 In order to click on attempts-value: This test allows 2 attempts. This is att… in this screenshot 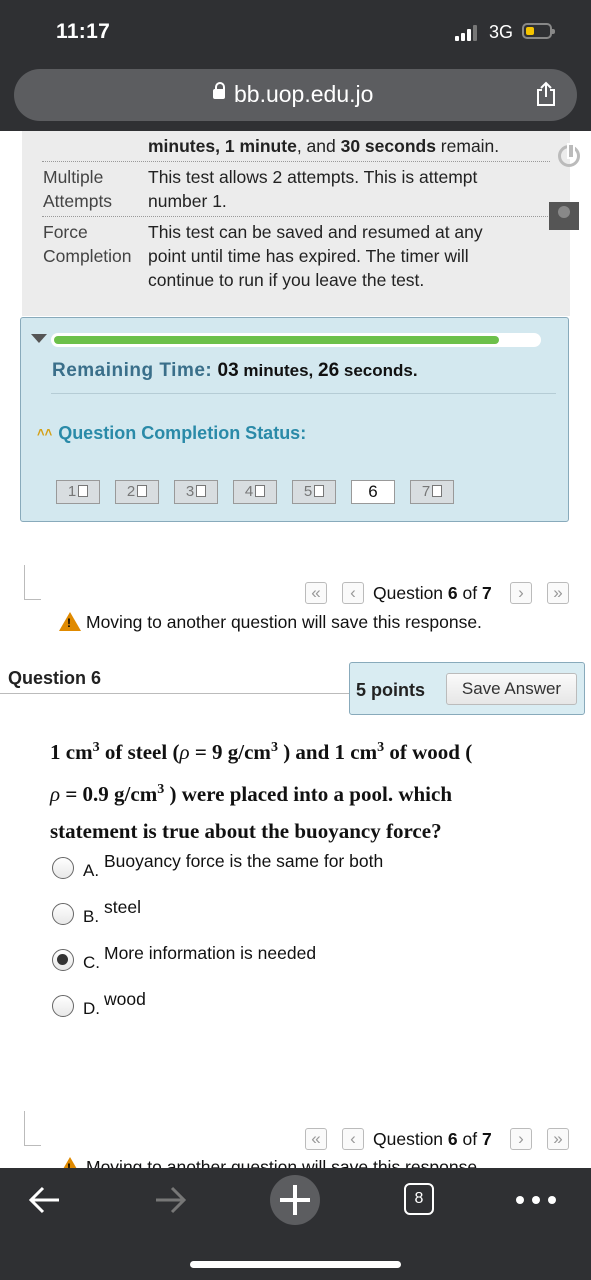, I will do `click(313, 189)`.